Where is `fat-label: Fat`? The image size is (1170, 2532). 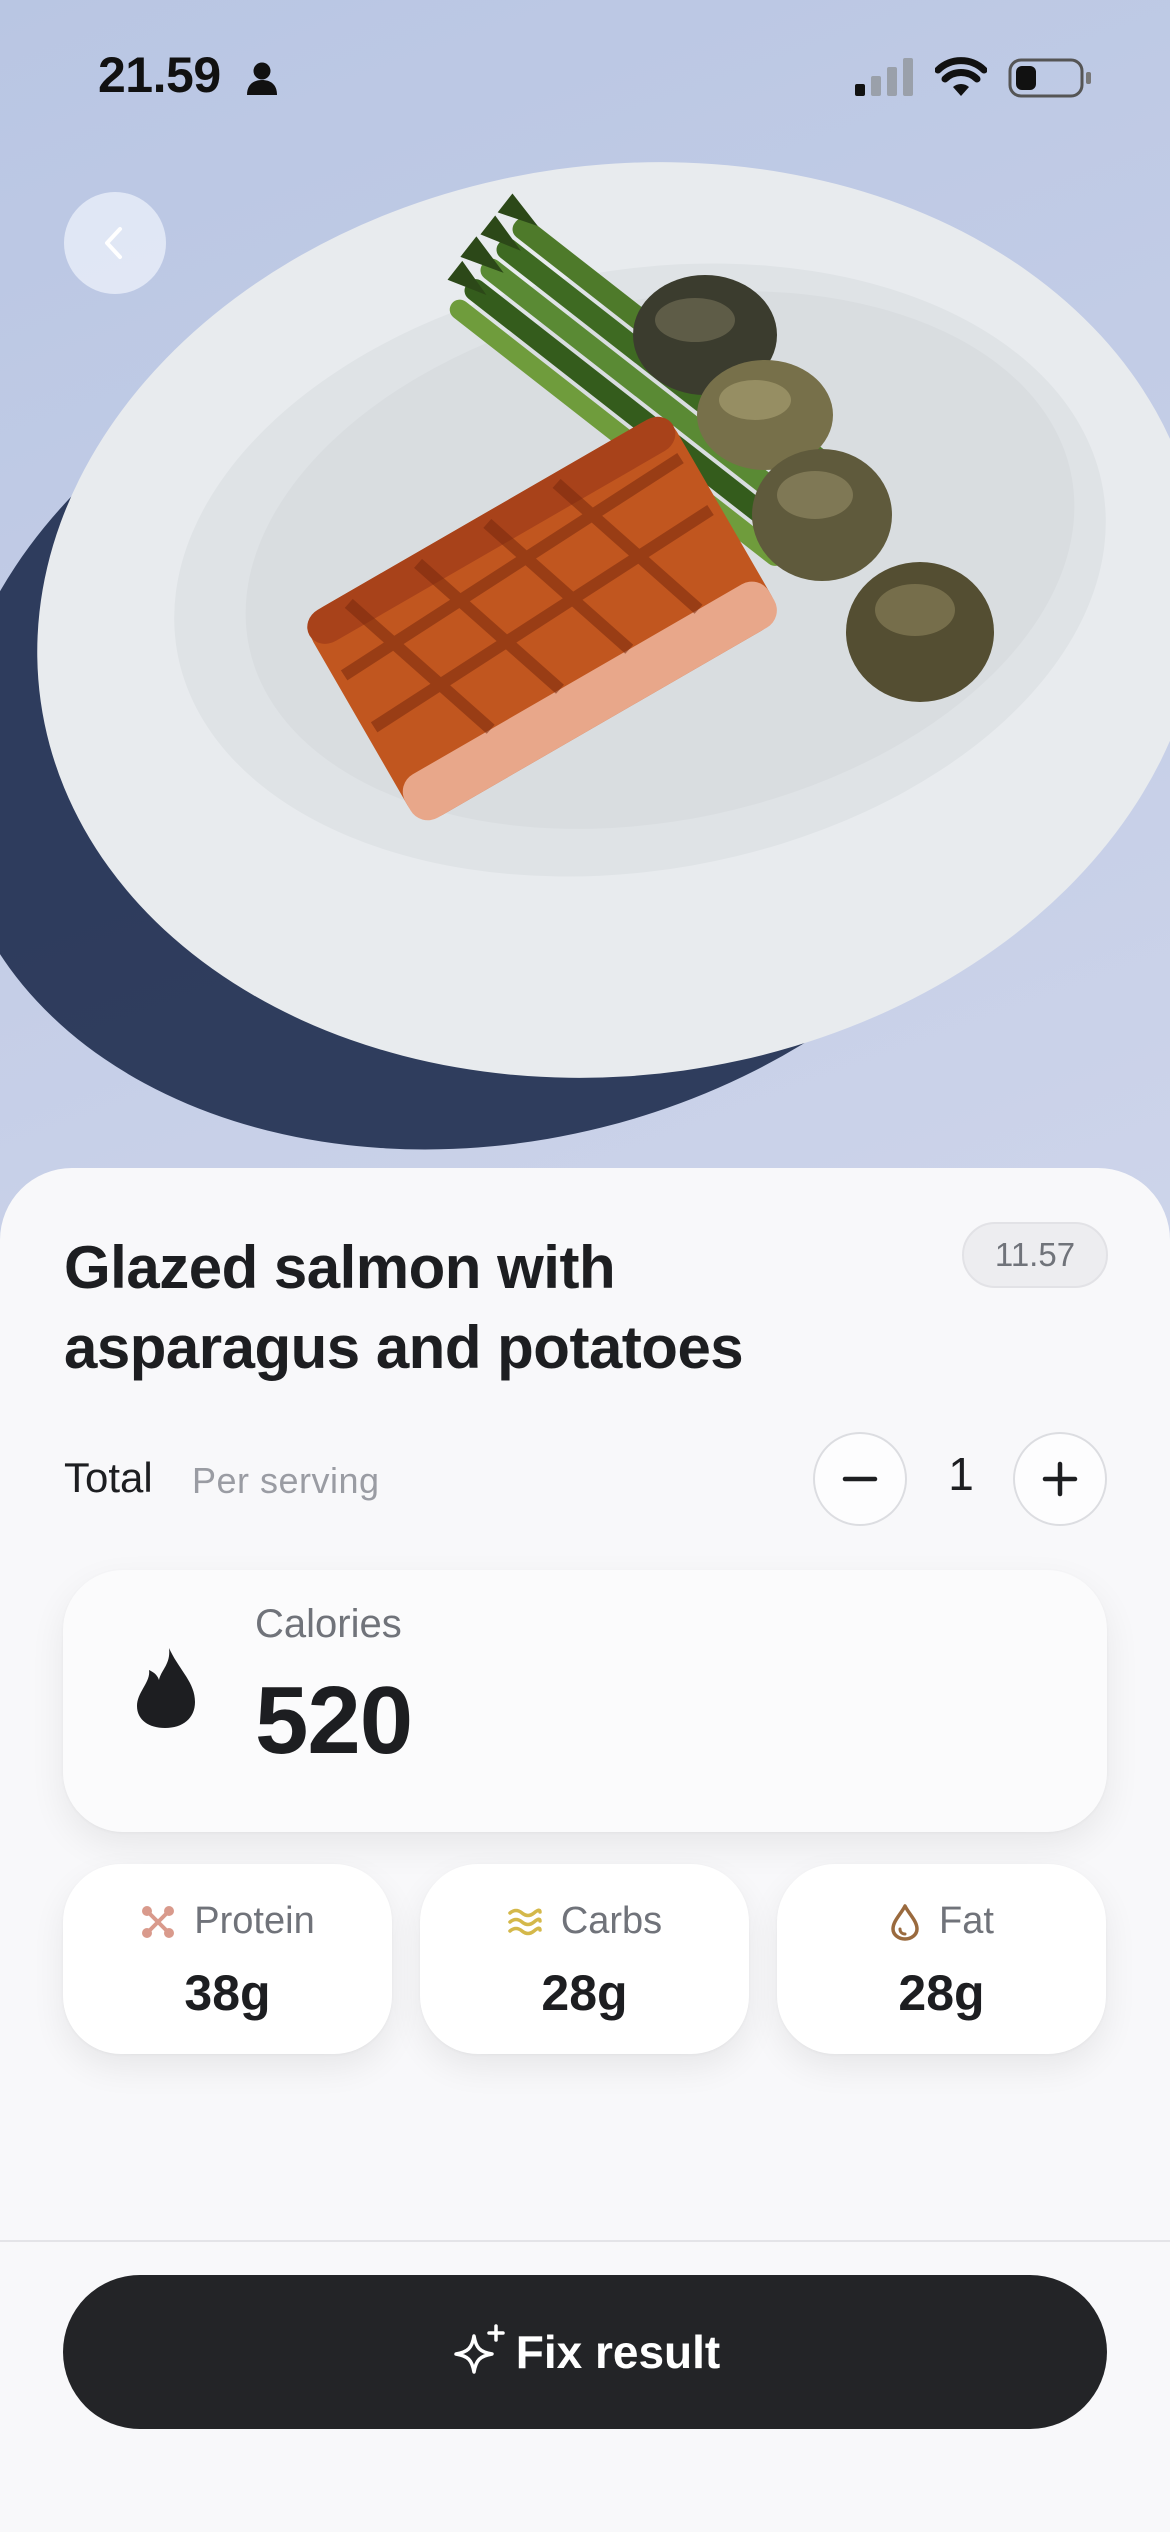 fat-label: Fat is located at coordinates (966, 1921).